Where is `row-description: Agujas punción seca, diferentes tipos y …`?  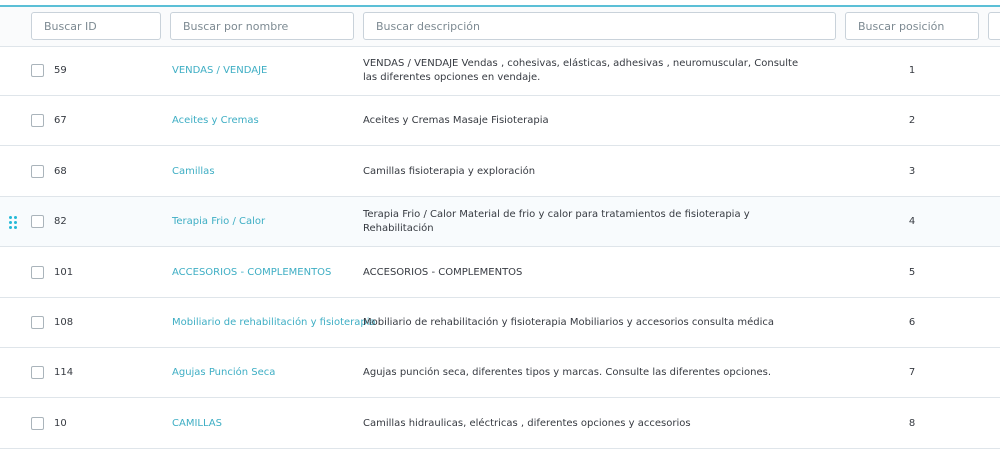 row-description: Agujas punción seca, diferentes tipos y … is located at coordinates (567, 373).